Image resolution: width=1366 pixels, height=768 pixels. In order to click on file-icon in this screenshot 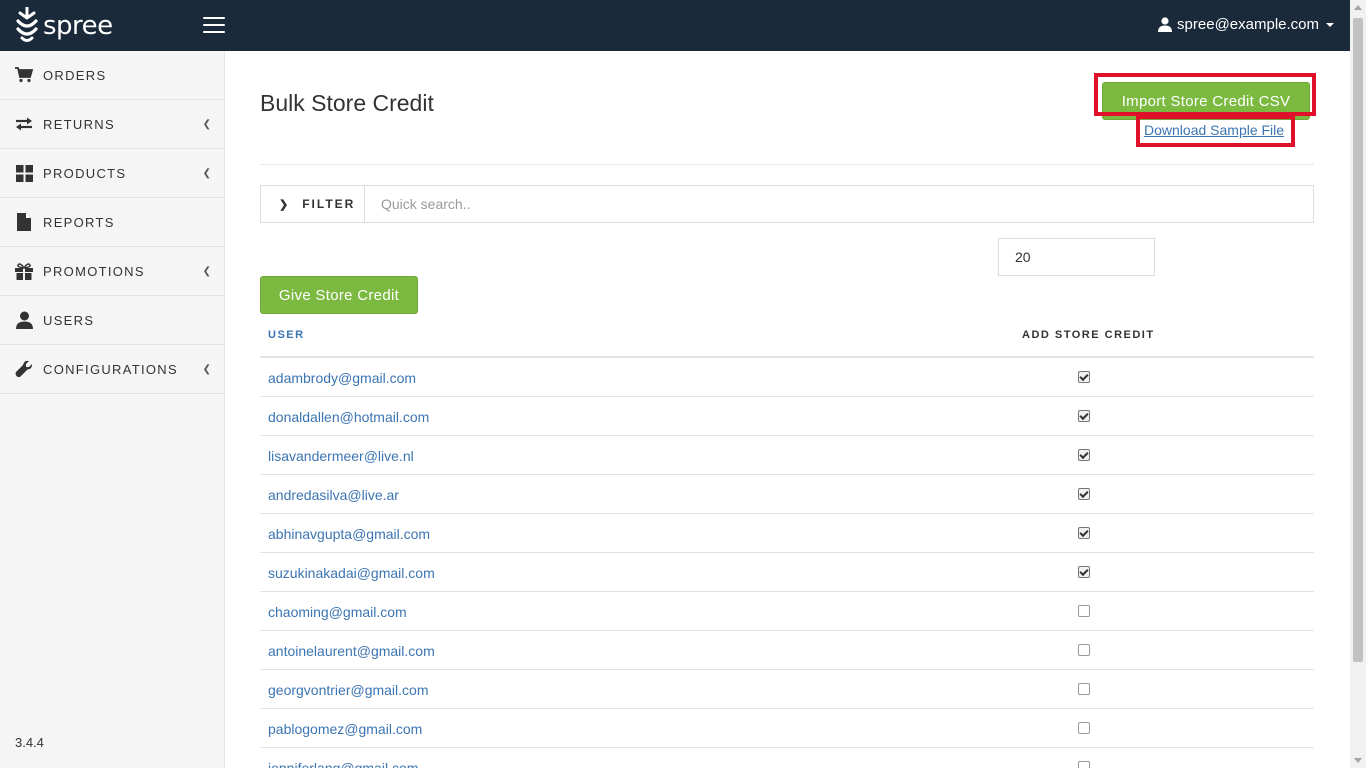, I will do `click(24, 222)`.